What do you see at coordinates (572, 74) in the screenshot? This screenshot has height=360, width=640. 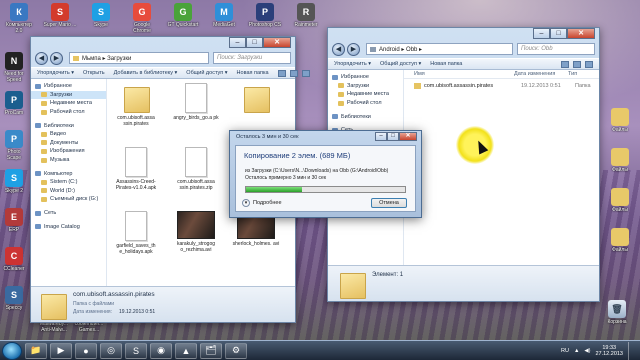 I see `column-type: Тип` at bounding box center [572, 74].